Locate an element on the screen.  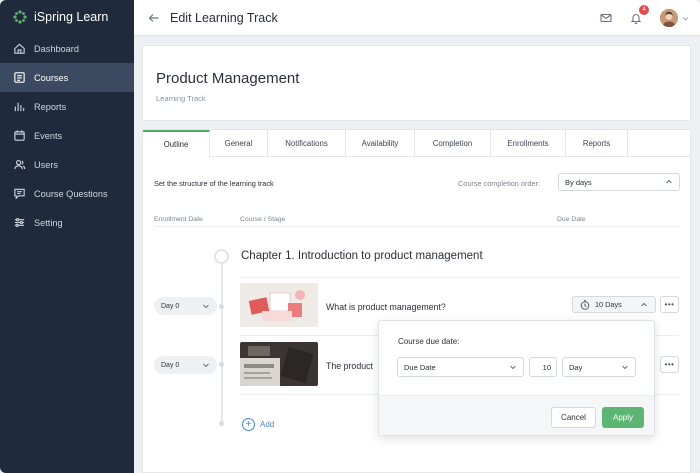
sidebar-item-label: Course Questions is located at coordinates (71, 193).